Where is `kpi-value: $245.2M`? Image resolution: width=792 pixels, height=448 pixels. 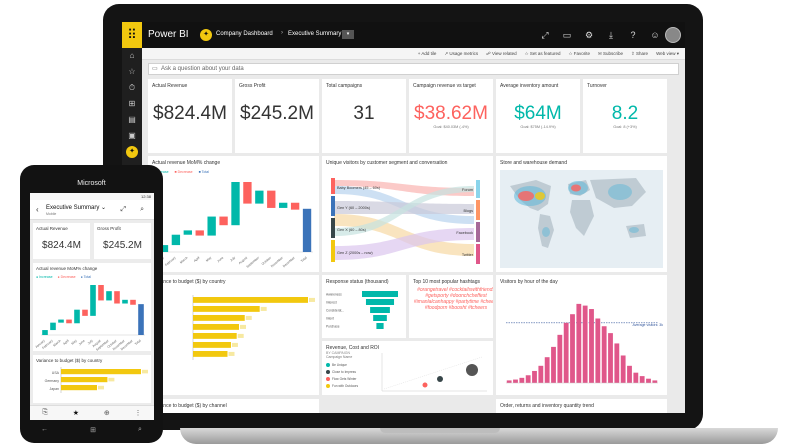 kpi-value: $245.2M is located at coordinates (122, 245).